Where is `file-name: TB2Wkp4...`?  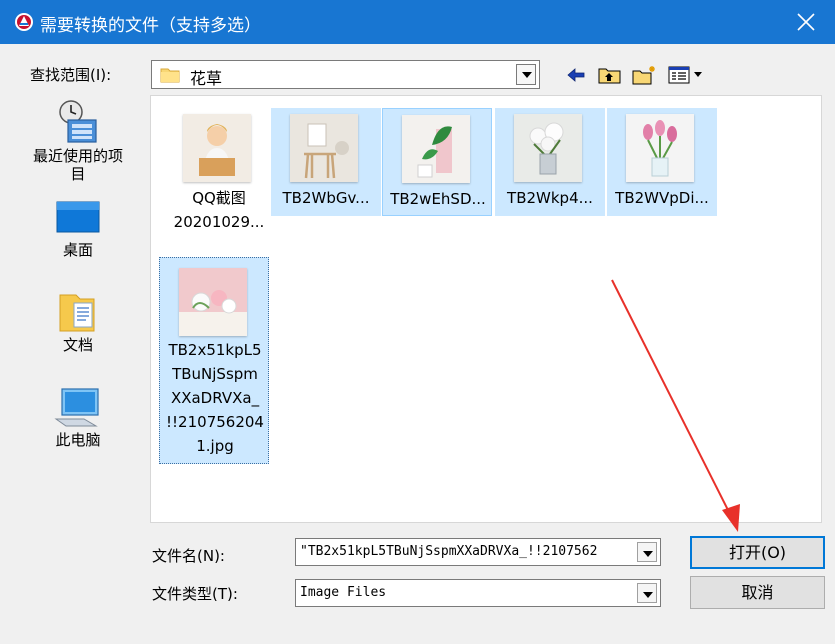 file-name: TB2Wkp4... is located at coordinates (550, 198).